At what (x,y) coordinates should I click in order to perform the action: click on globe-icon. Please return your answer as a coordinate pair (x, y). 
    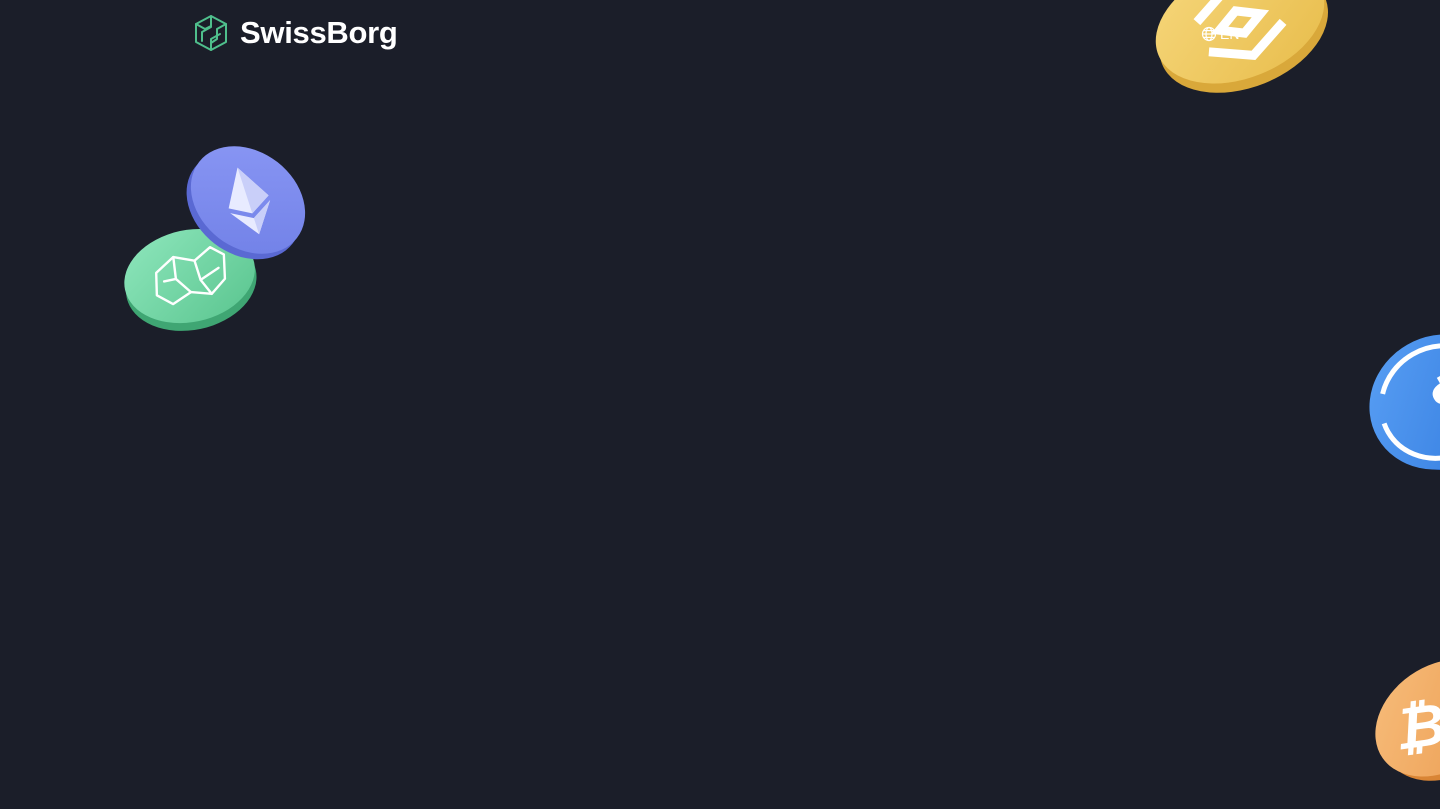
    Looking at the image, I should click on (1209, 34).